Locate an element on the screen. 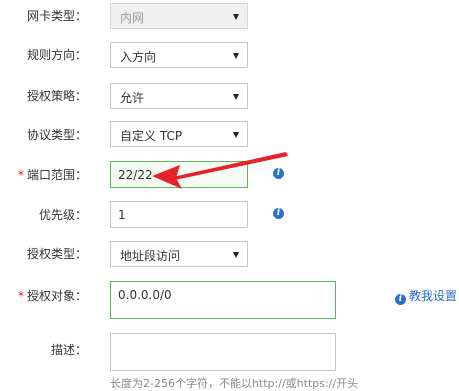 This screenshot has height=391, width=459. priority-value: 1 is located at coordinates (122, 215).